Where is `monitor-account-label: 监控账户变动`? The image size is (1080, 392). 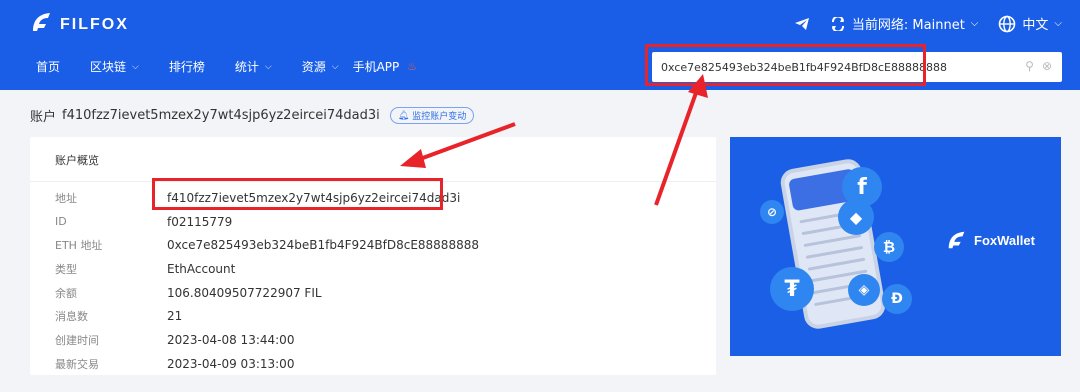 monitor-account-label: 监控账户变动 is located at coordinates (439, 117).